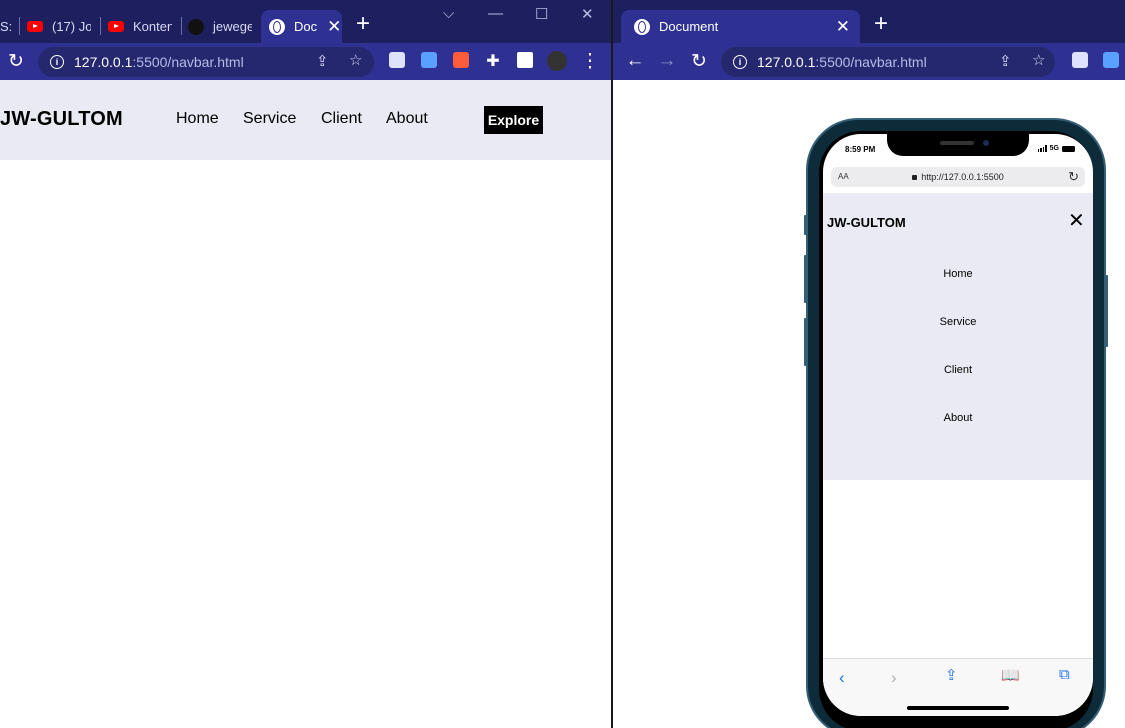 This screenshot has height=728, width=1125. I want to click on tab-label: Document, so click(689, 26).